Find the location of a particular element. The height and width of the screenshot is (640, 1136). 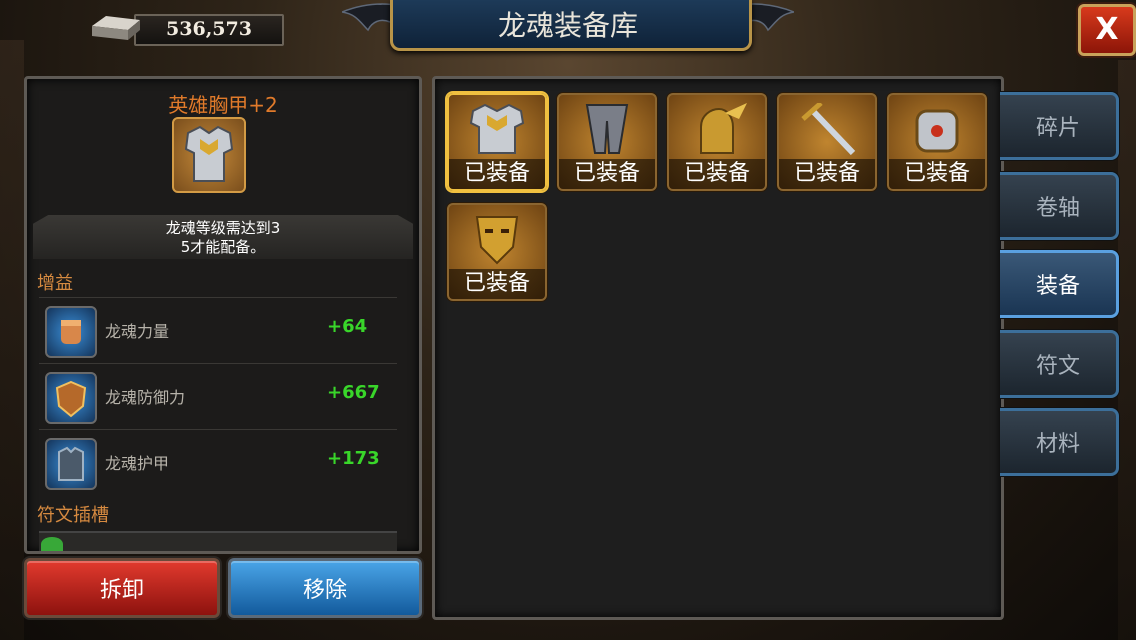

chest-armor-art is located at coordinates (209, 153).